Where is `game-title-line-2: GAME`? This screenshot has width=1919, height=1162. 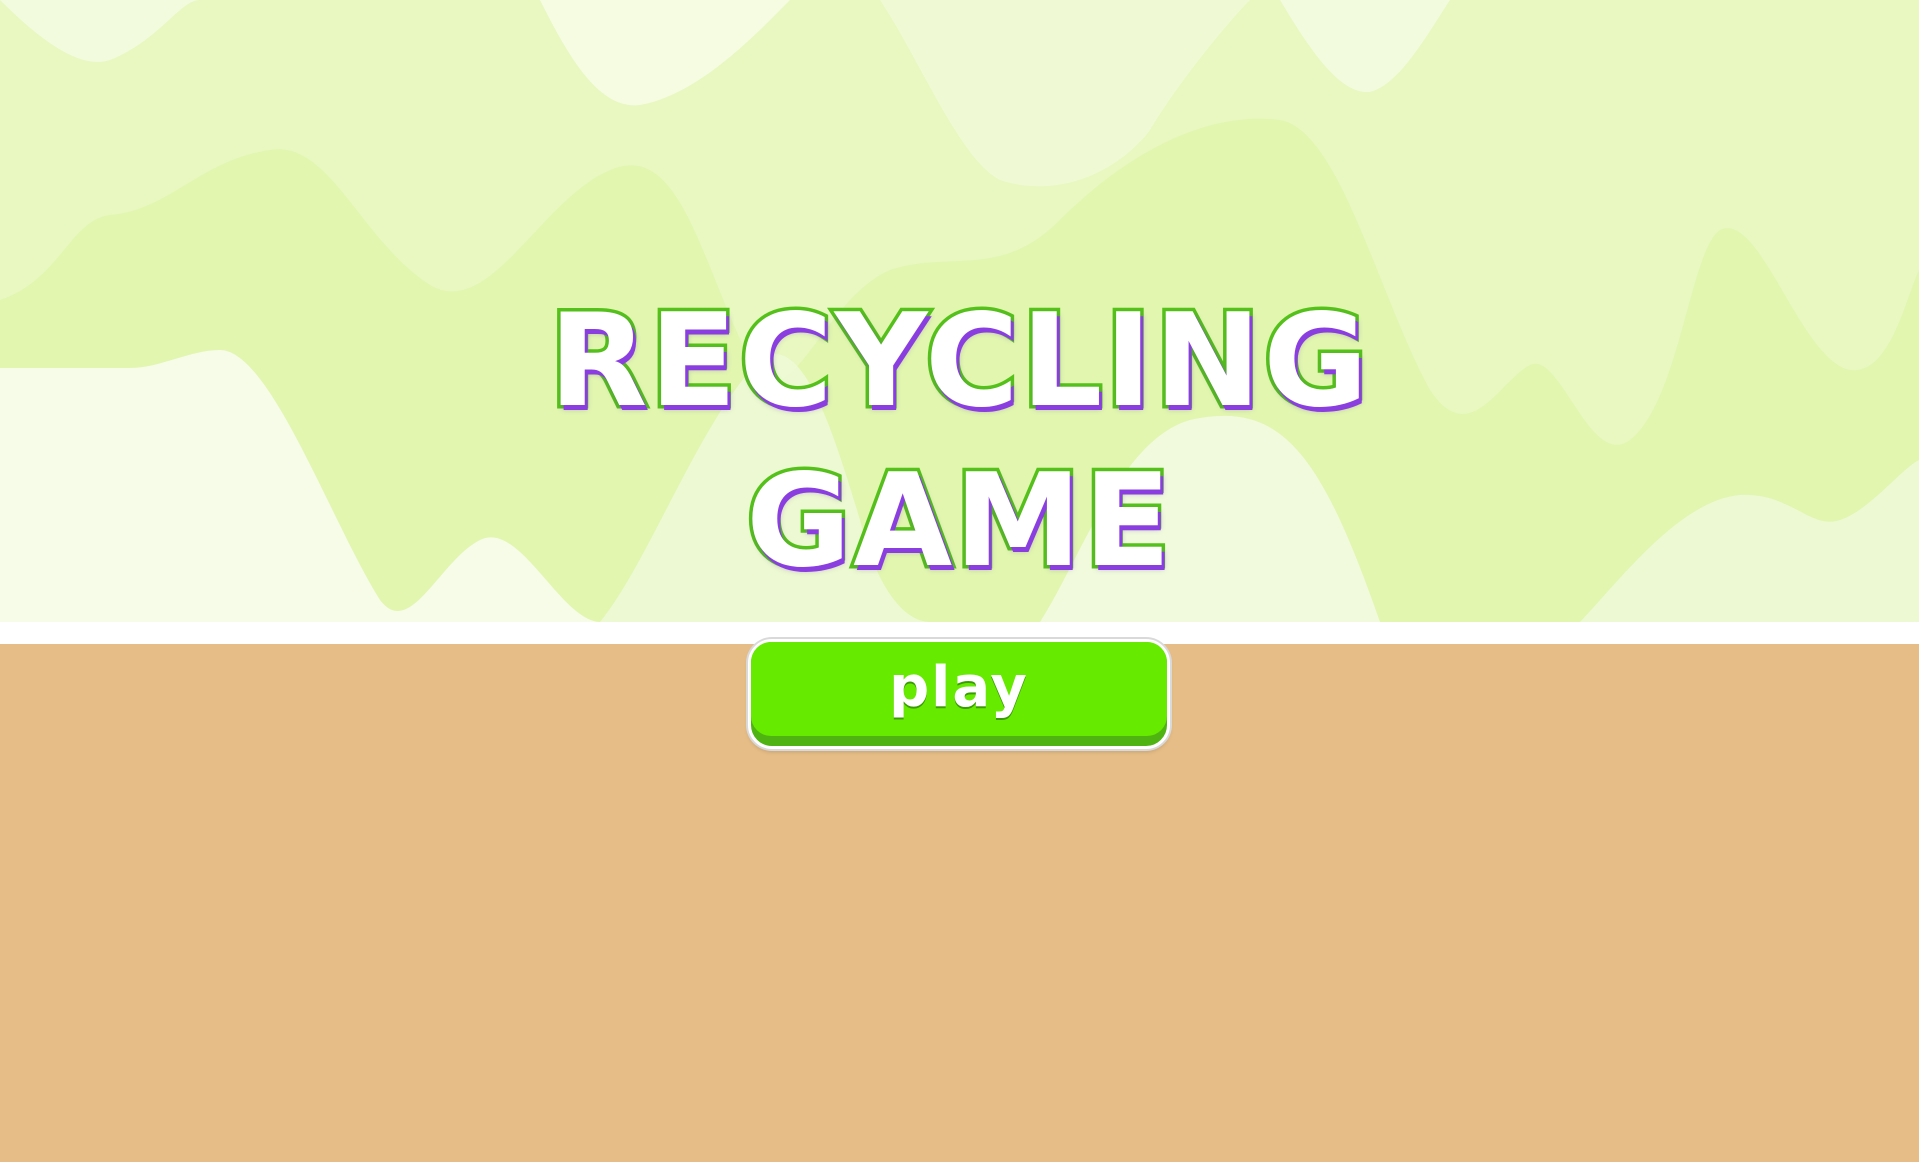
game-title-line-2: GAME is located at coordinates (959, 522).